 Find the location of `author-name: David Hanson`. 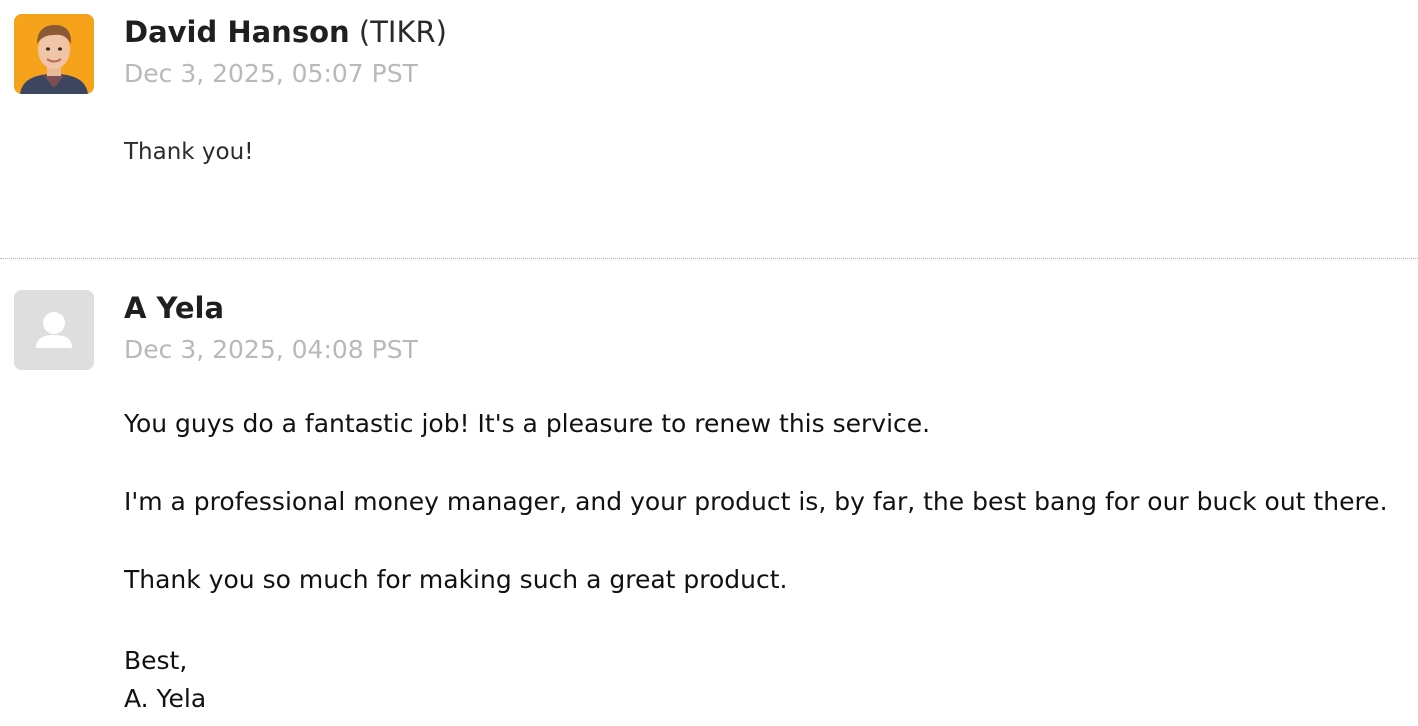

author-name: David Hanson is located at coordinates (237, 32).